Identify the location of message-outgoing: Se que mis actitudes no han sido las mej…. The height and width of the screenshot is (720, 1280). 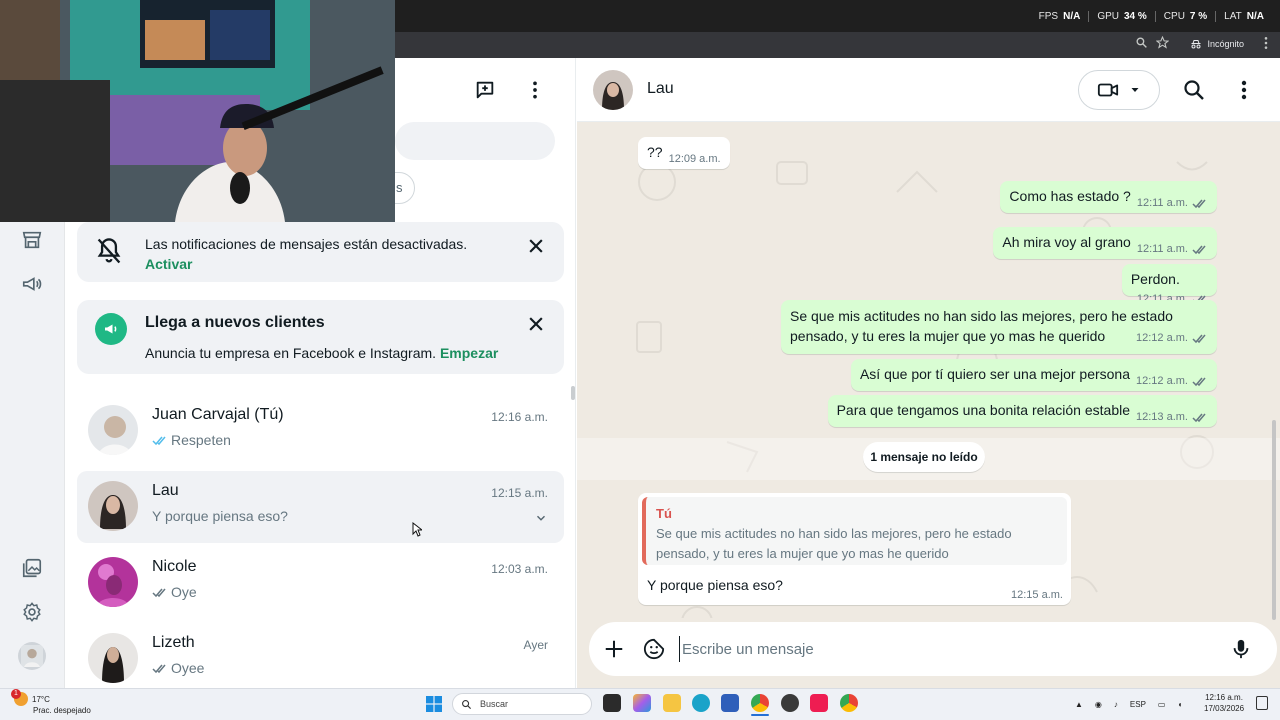
(999, 327).